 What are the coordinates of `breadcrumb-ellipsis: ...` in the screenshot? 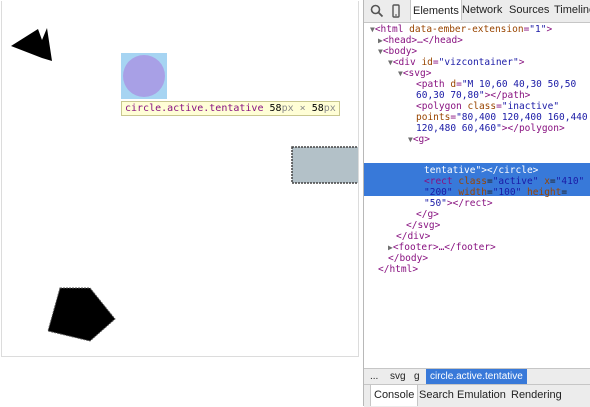 It's located at (374, 376).